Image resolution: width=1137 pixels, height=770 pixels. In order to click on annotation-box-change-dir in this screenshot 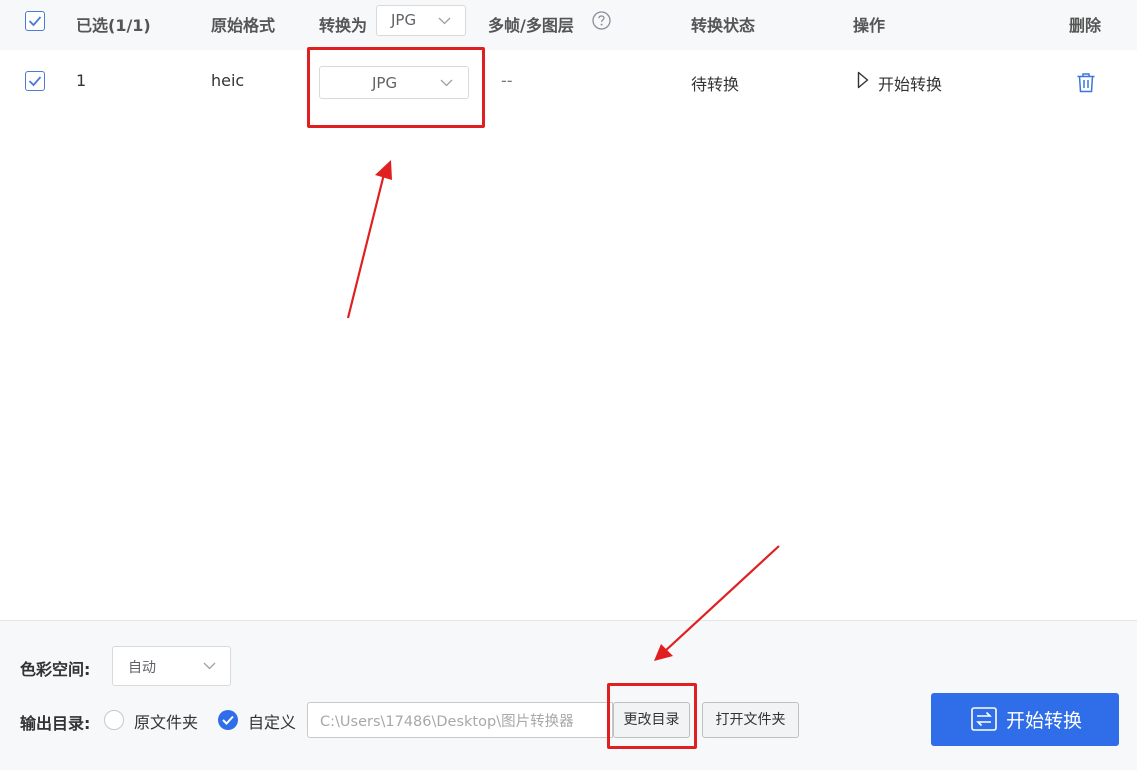, I will do `click(652, 716)`.